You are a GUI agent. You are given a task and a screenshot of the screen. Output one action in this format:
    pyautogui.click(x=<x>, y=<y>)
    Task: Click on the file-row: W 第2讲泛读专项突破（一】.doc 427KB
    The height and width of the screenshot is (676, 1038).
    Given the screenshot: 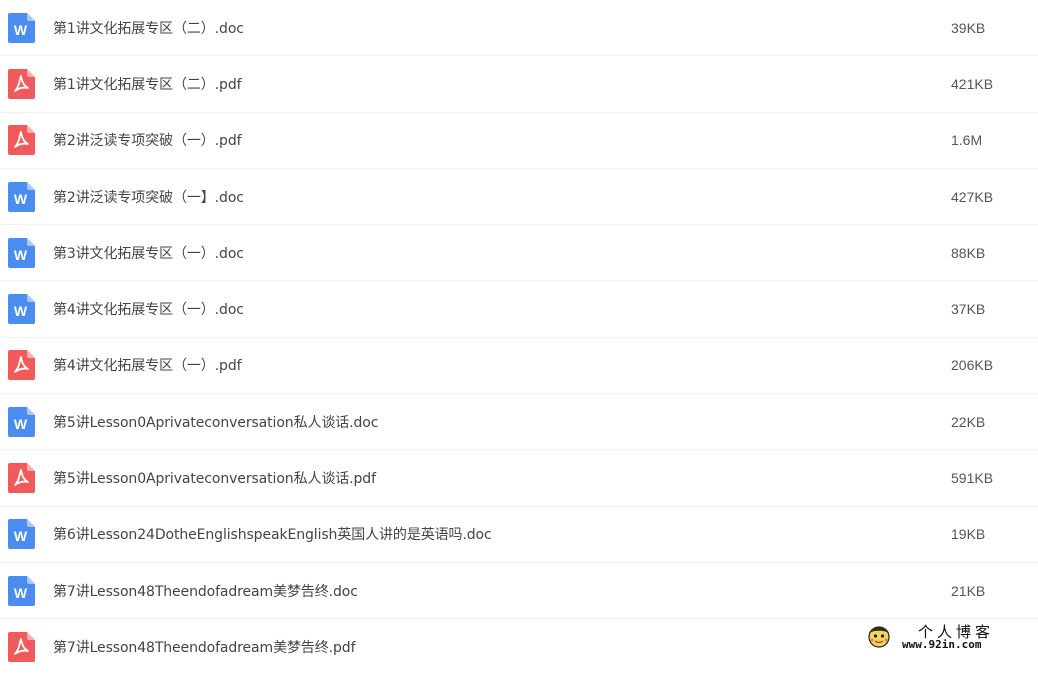 What is the action you would take?
    pyautogui.click(x=519, y=197)
    